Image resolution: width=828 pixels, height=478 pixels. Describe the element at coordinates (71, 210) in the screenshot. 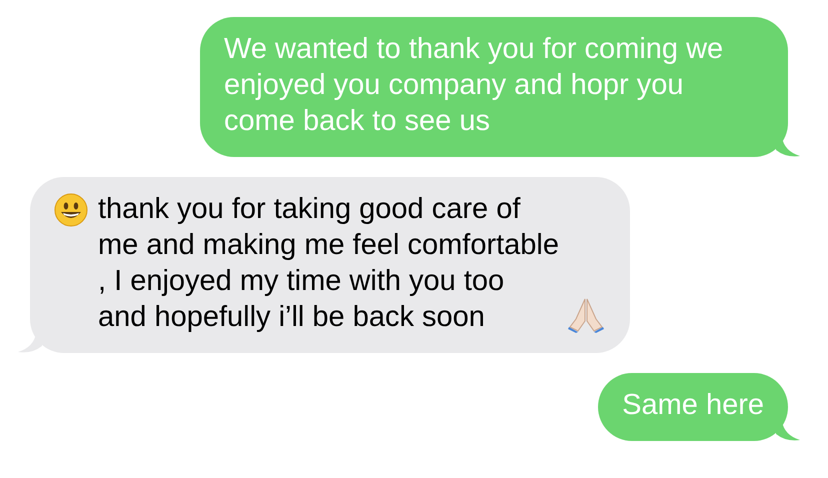

I see `smiley-emoji-icon` at that location.